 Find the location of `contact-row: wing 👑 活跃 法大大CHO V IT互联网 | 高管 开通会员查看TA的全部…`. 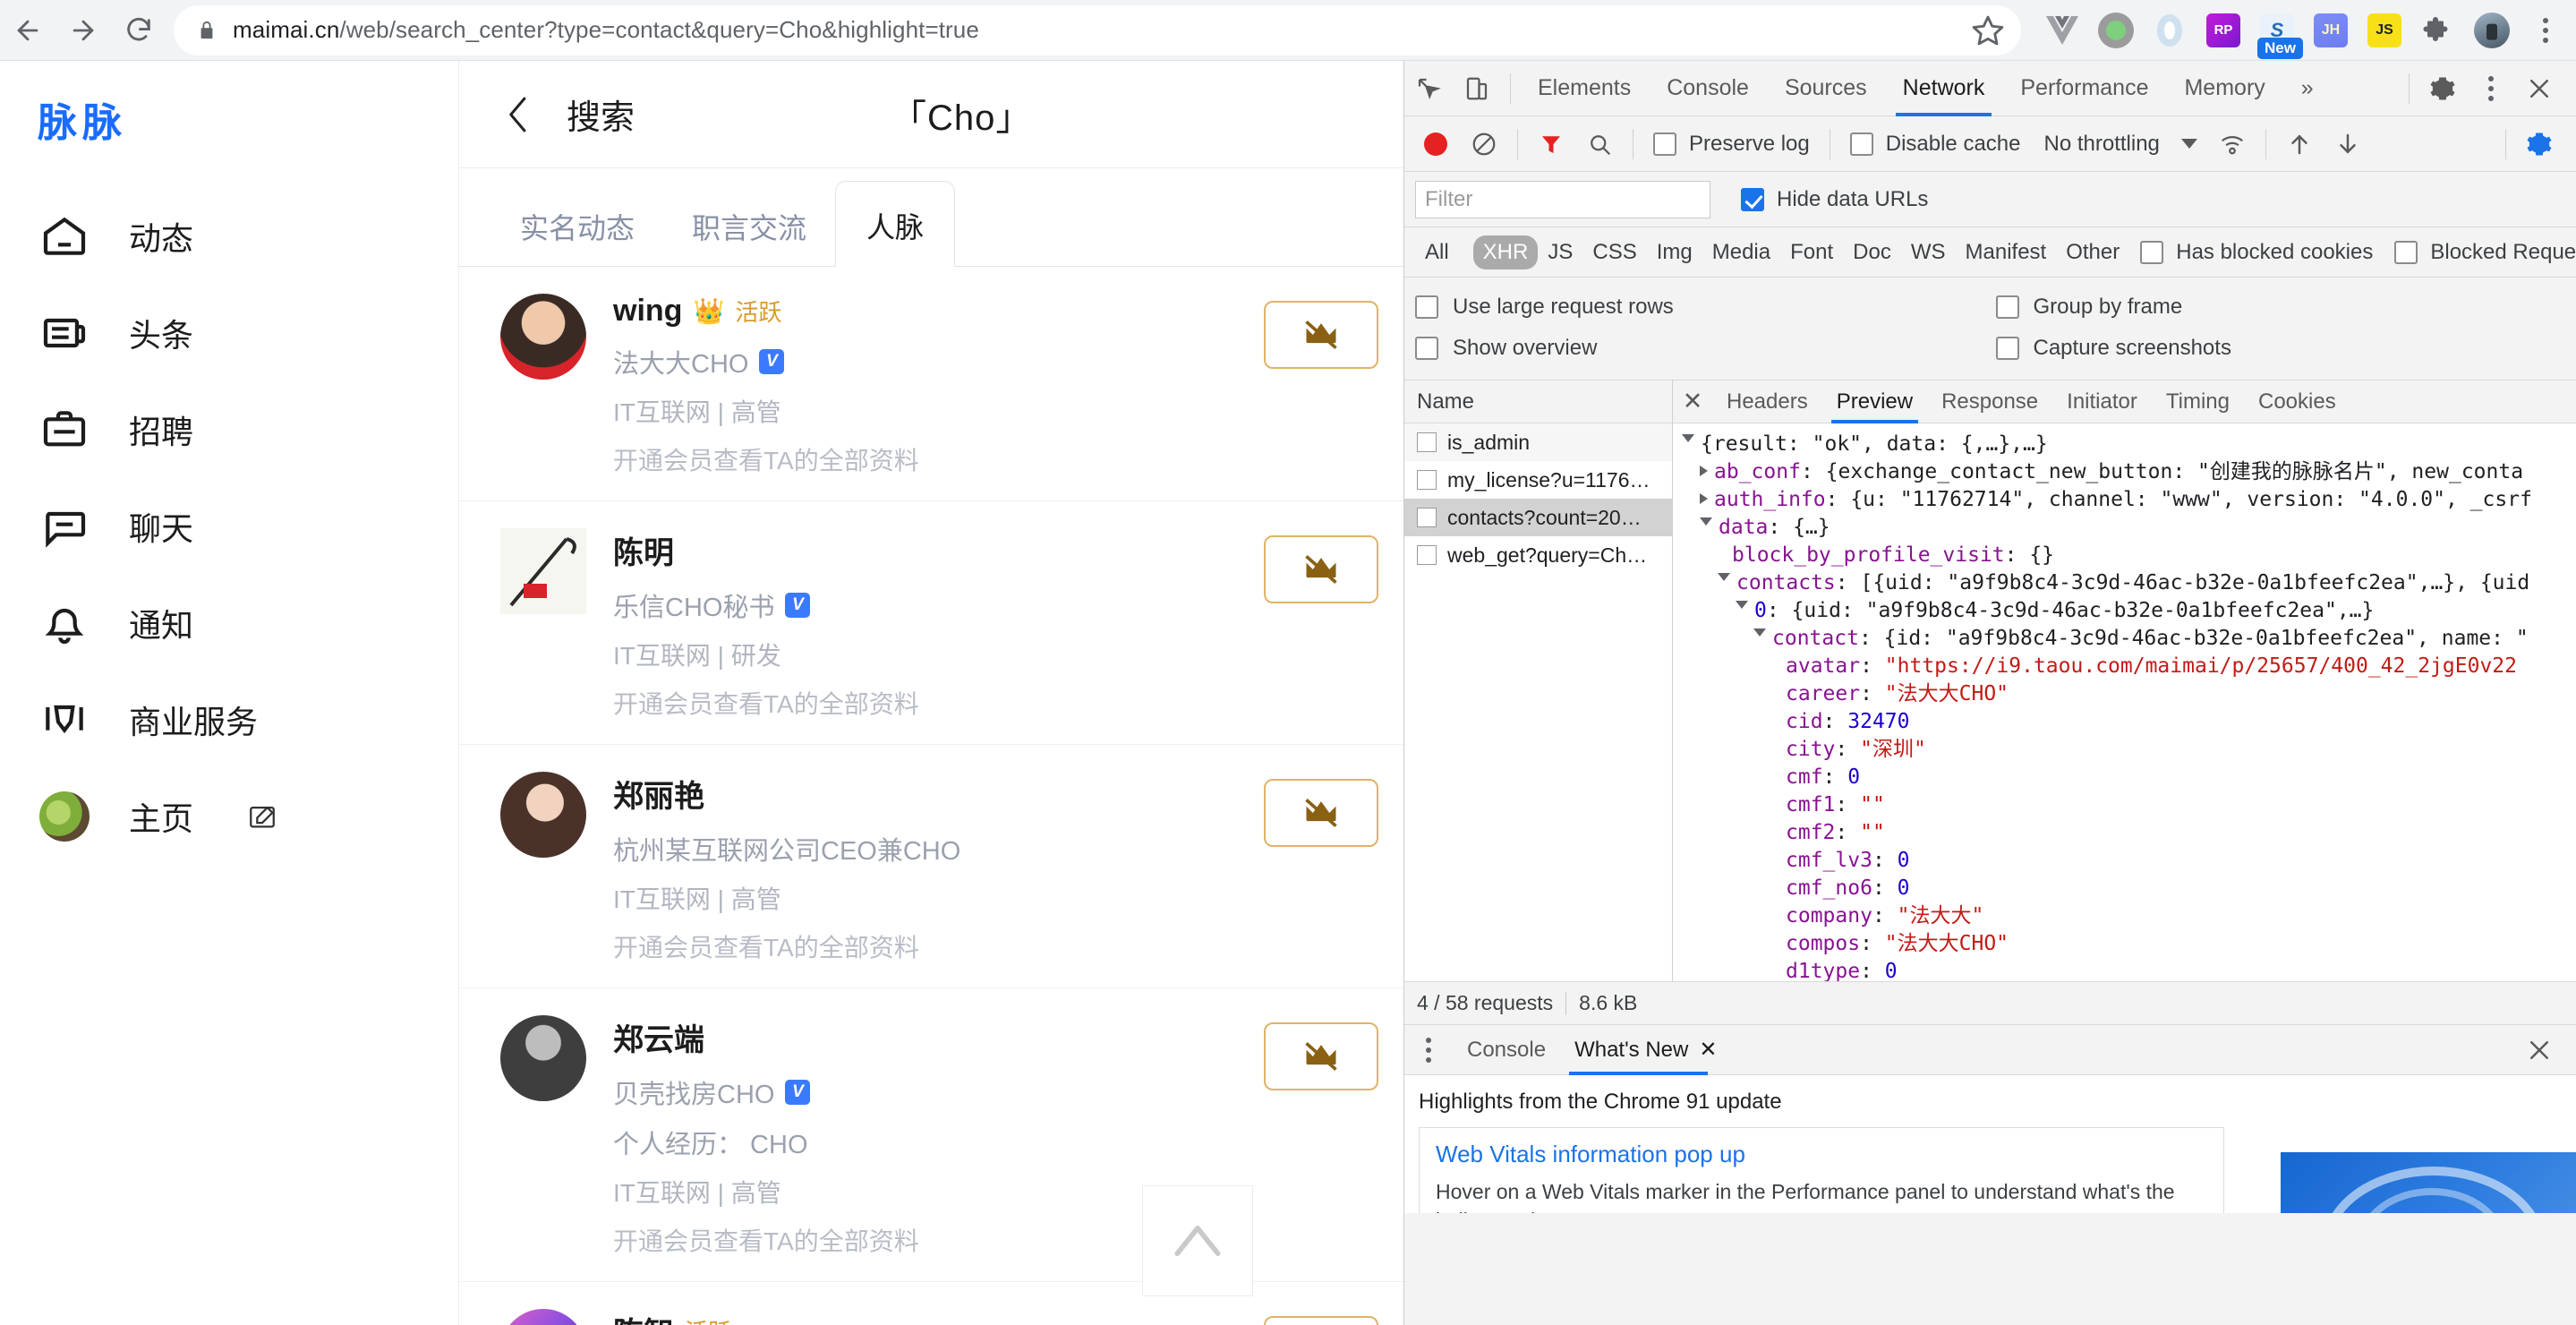

contact-row: wing 👑 活跃 法大大CHO V IT互联网 | 高管 开通会员查看TA的全部… is located at coordinates (931, 384).